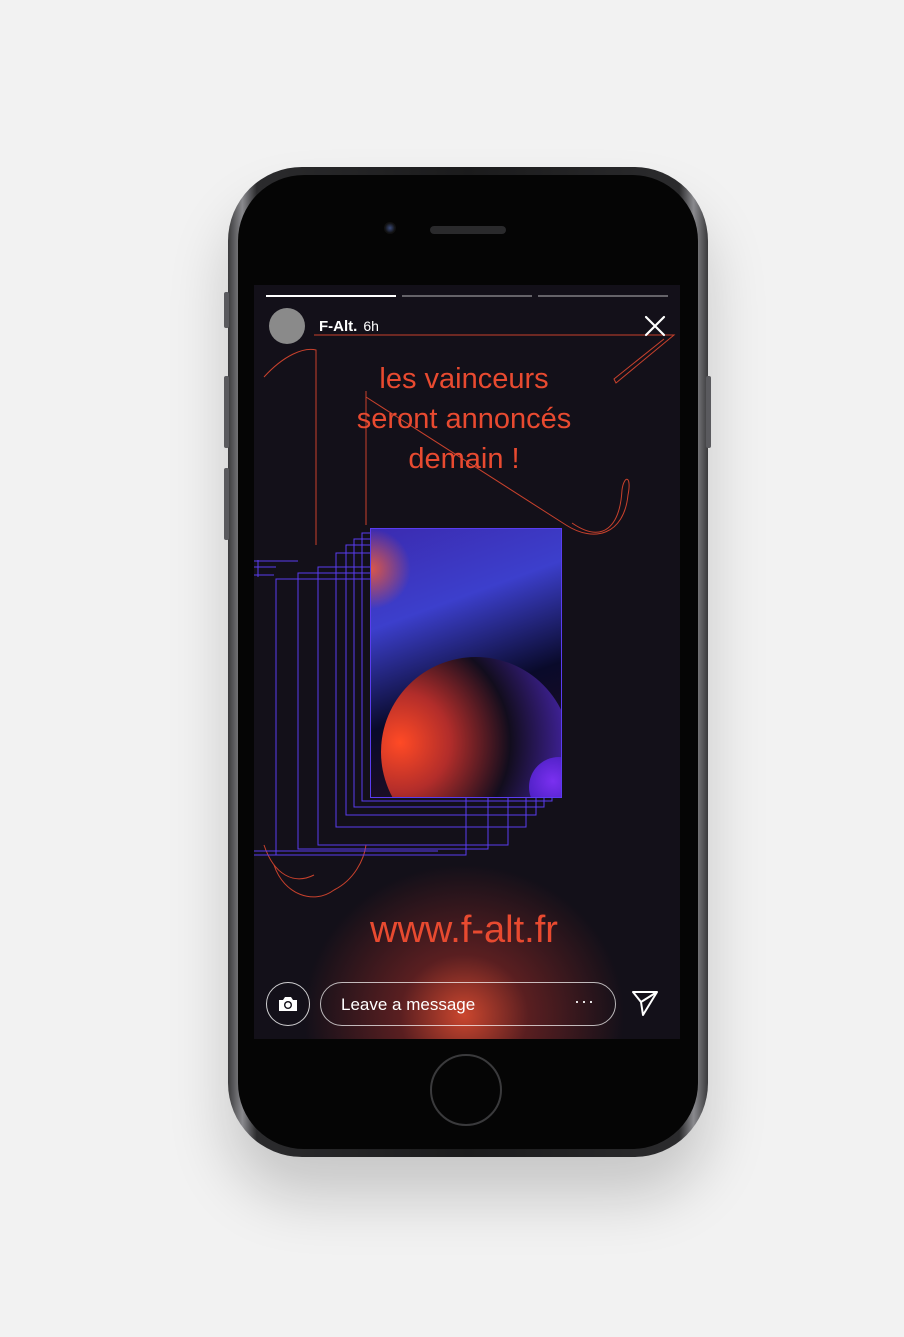  I want to click on headline-line-2: seront annoncés, so click(464, 419).